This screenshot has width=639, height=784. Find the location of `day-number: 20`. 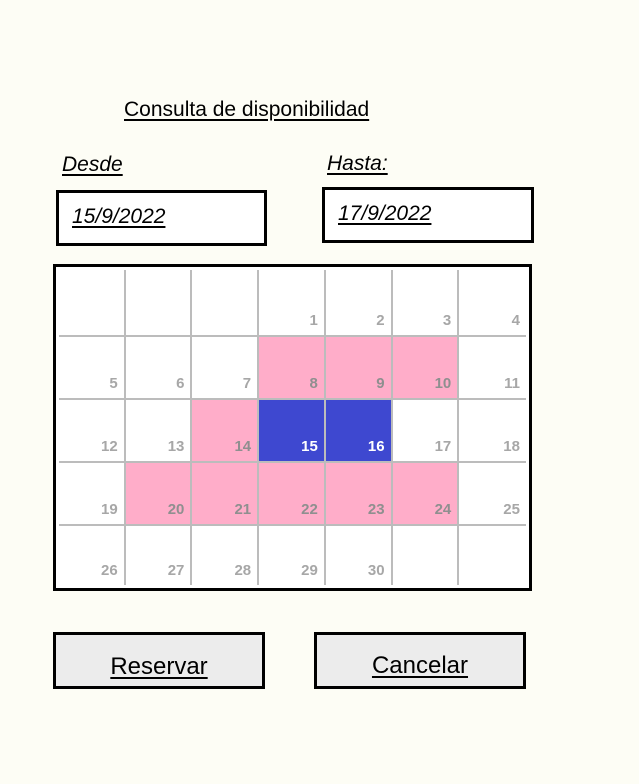

day-number: 20 is located at coordinates (176, 509).